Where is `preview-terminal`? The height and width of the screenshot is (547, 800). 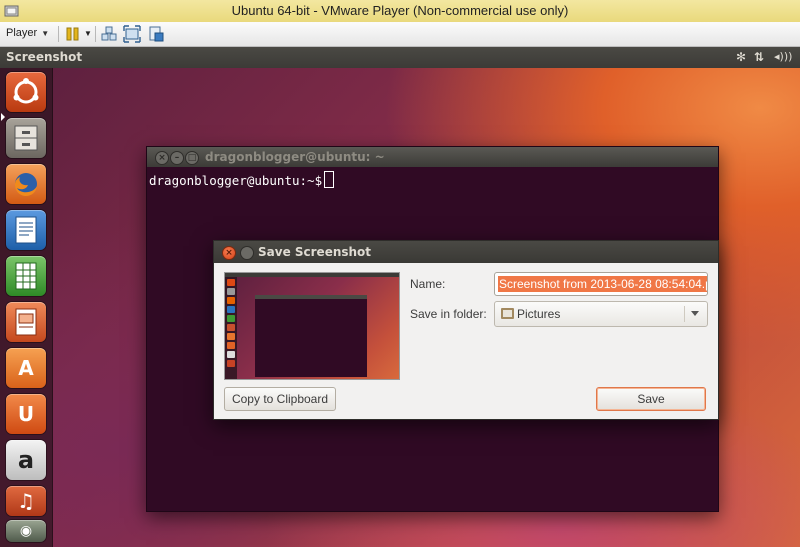 preview-terminal is located at coordinates (311, 336).